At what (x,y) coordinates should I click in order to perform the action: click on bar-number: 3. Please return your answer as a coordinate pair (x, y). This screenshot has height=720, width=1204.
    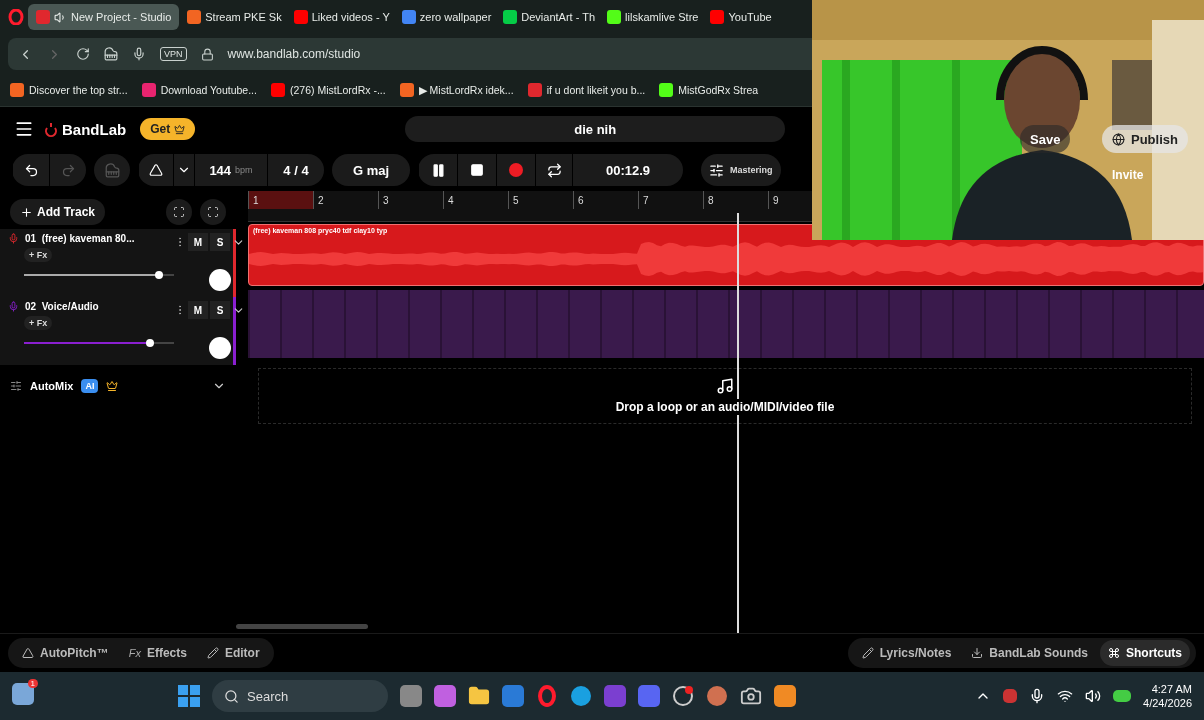
    Looking at the image, I should click on (410, 200).